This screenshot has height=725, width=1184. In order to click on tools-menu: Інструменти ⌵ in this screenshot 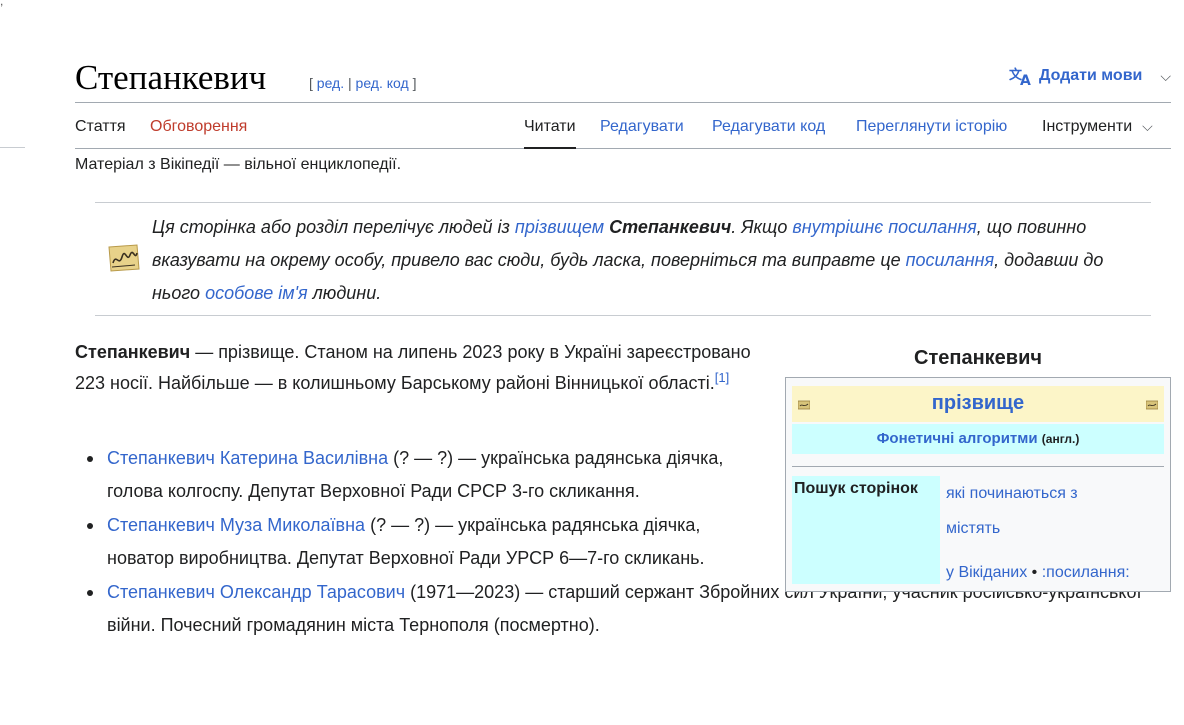, I will do `click(1097, 132)`.